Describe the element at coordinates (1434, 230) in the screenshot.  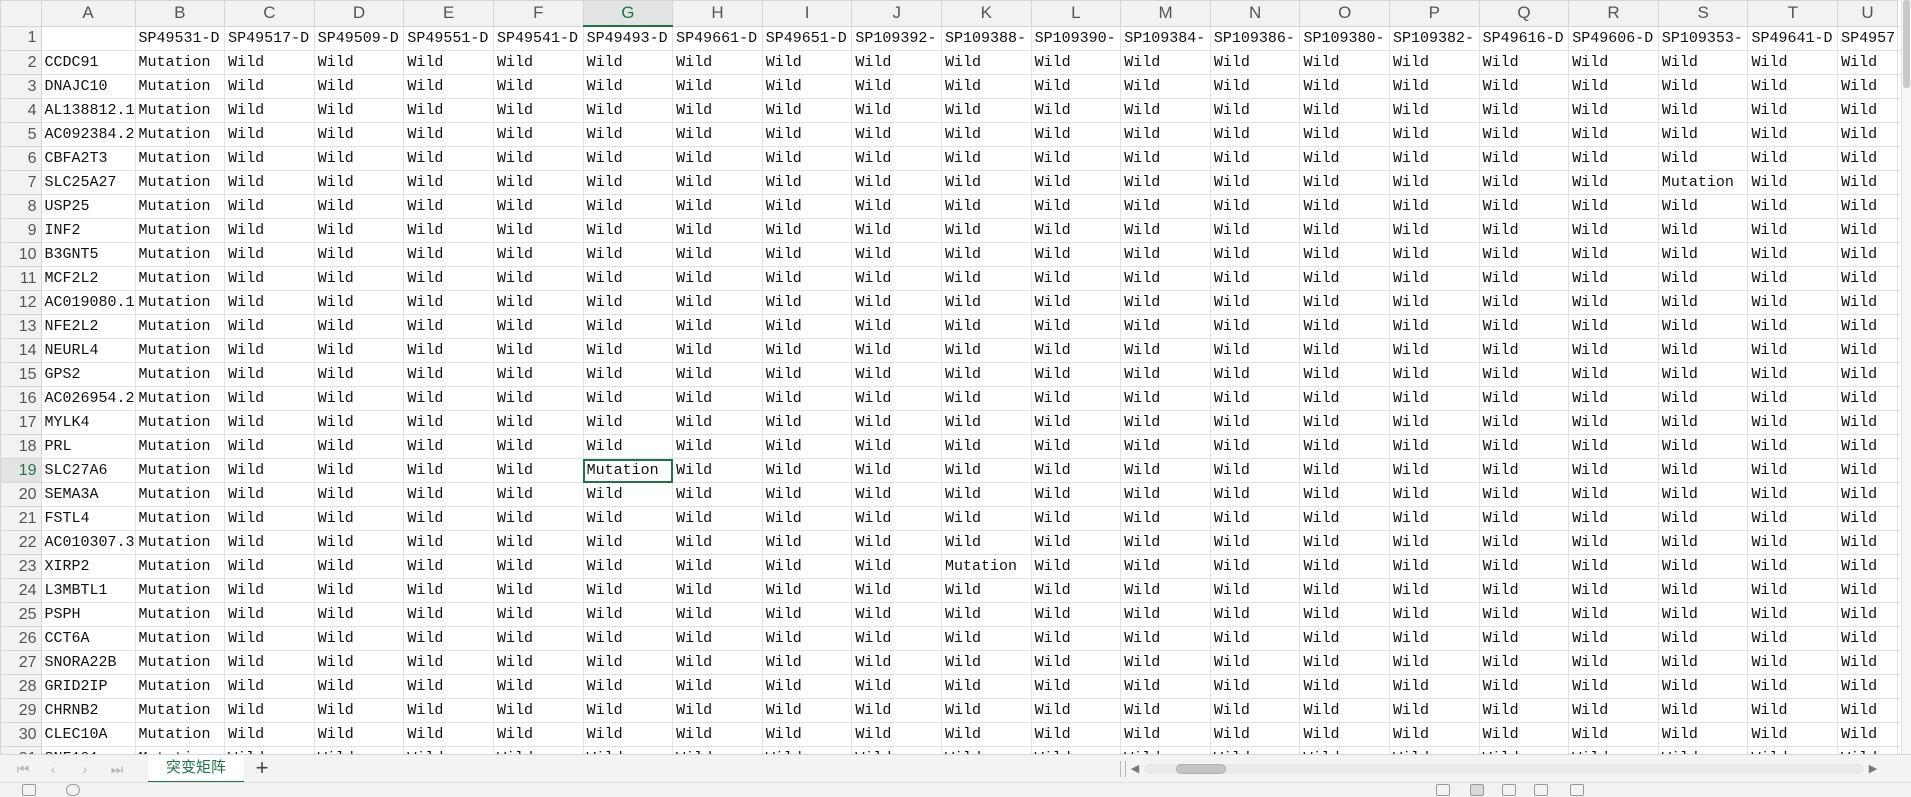
I see `cell-p9: Wild` at that location.